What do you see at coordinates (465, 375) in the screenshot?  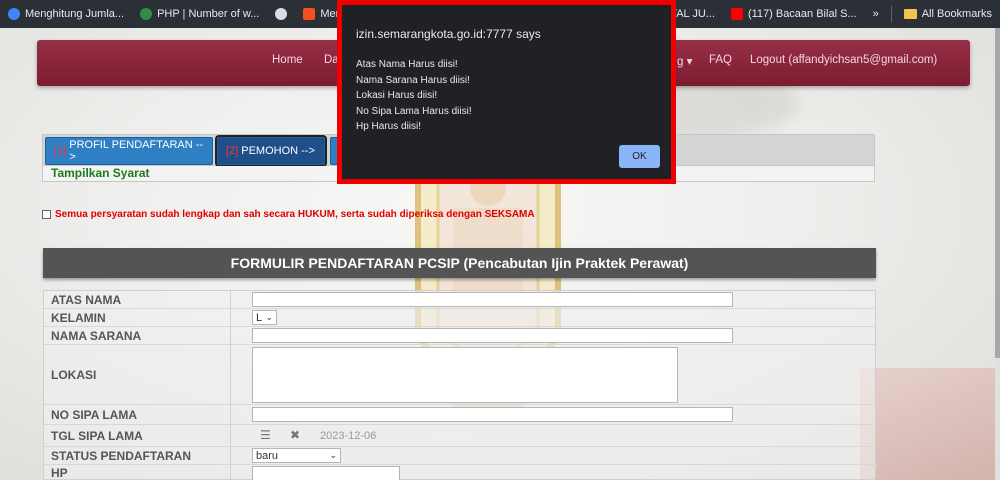 I see `lokasi-textarea` at bounding box center [465, 375].